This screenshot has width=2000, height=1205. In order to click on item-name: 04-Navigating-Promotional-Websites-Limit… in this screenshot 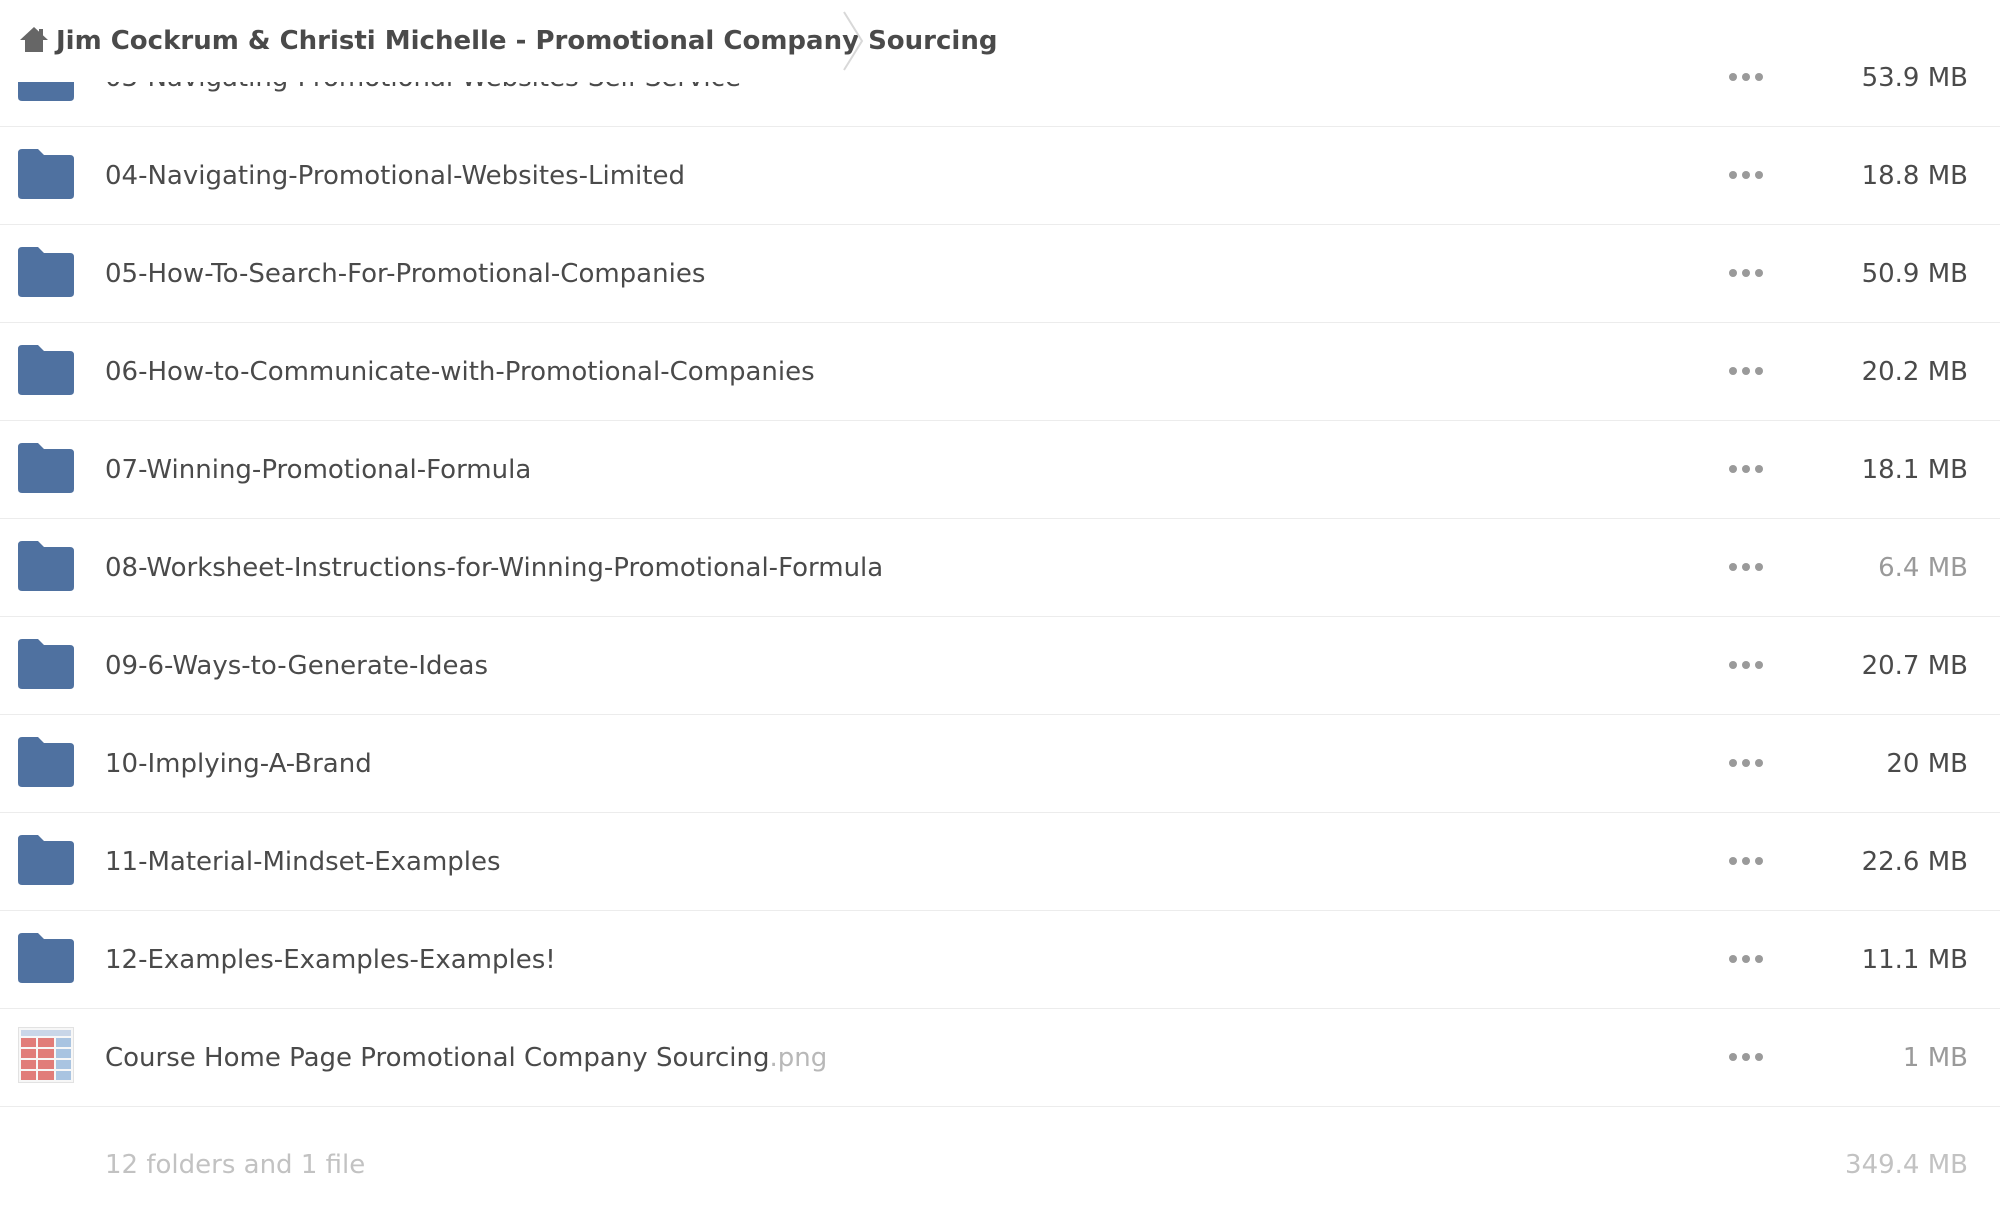, I will do `click(395, 176)`.